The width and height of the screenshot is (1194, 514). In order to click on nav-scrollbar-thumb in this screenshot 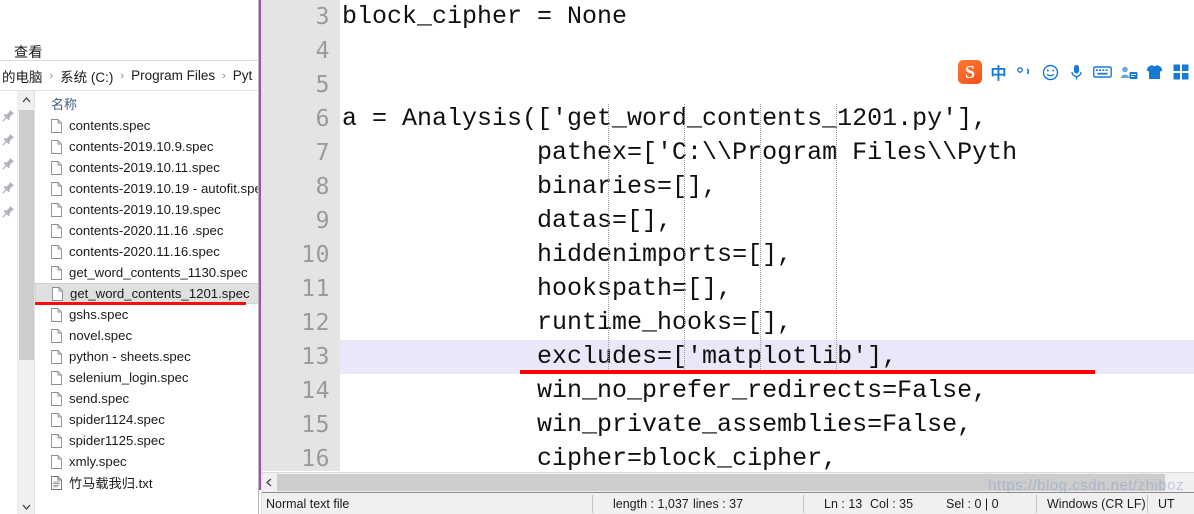, I will do `click(26, 235)`.